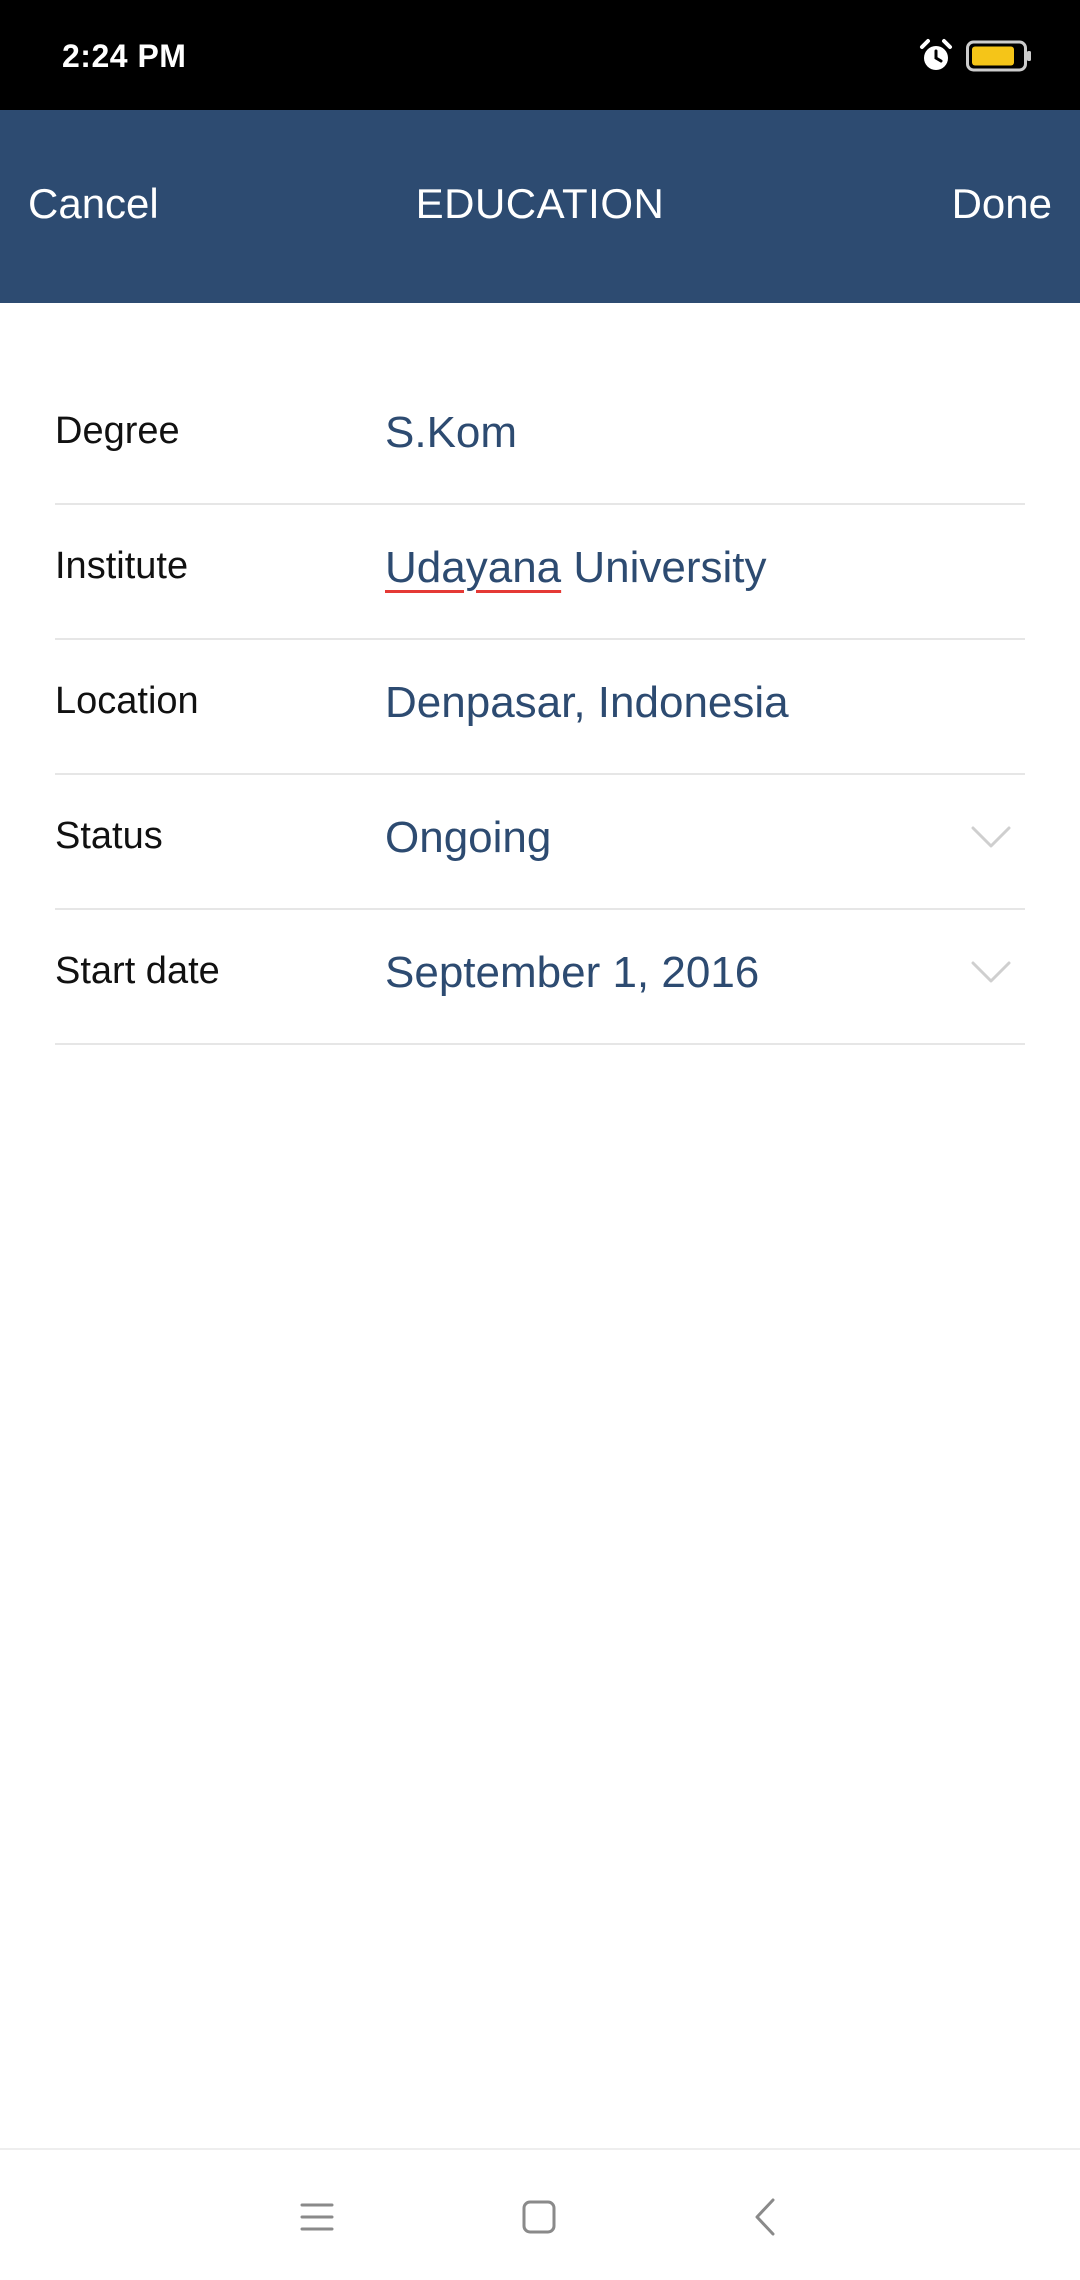 This screenshot has height=2280, width=1080. Describe the element at coordinates (117, 431) in the screenshot. I see `degree-label: Degree` at that location.